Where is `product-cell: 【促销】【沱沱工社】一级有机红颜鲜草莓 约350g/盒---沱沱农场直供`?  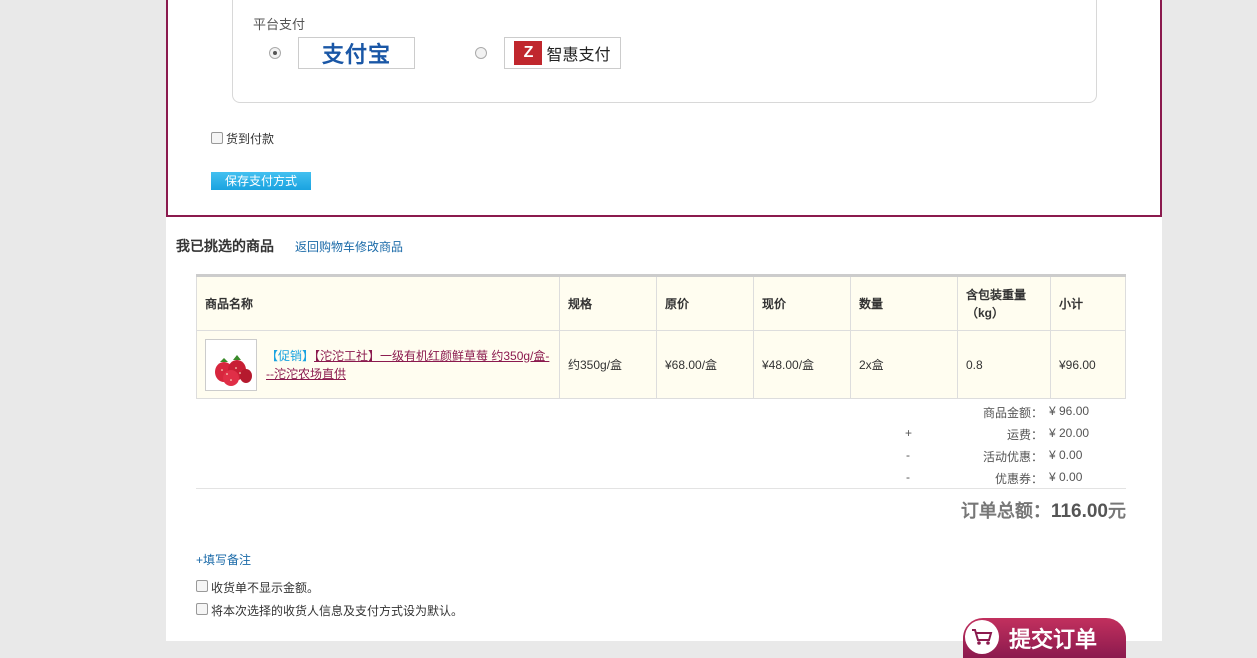
product-cell: 【促销】【沱沱工社】一级有机红颜鲜草莓 约350g/盒---沱沱农场直供 is located at coordinates (378, 364).